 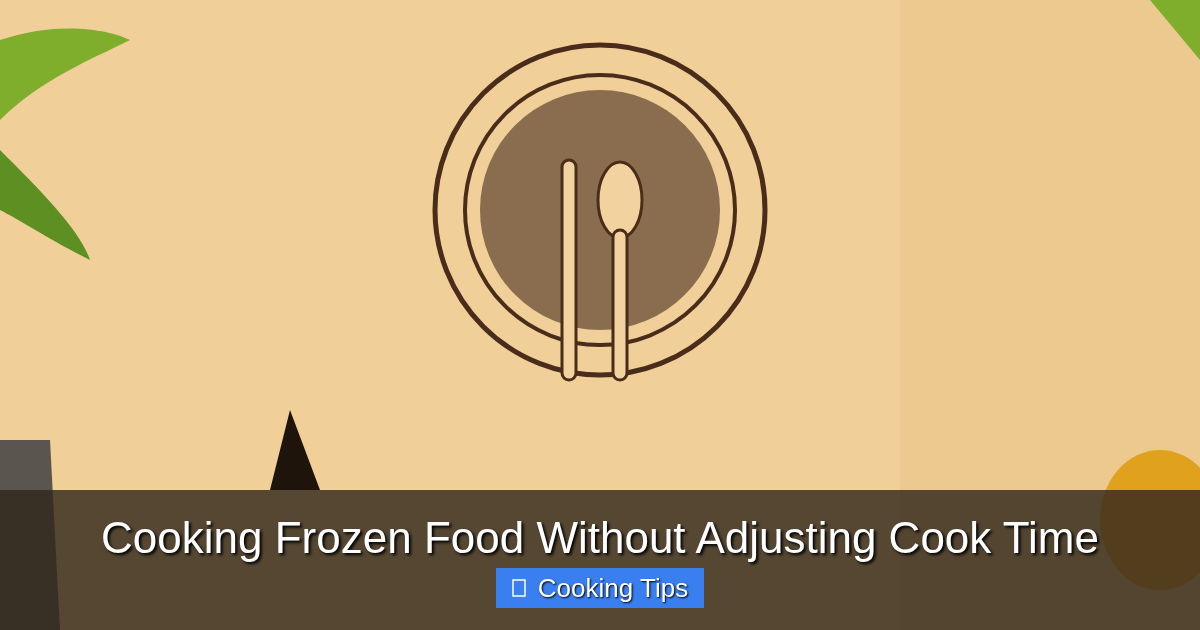 I want to click on category-badge: Cooking Tips, so click(x=600, y=588).